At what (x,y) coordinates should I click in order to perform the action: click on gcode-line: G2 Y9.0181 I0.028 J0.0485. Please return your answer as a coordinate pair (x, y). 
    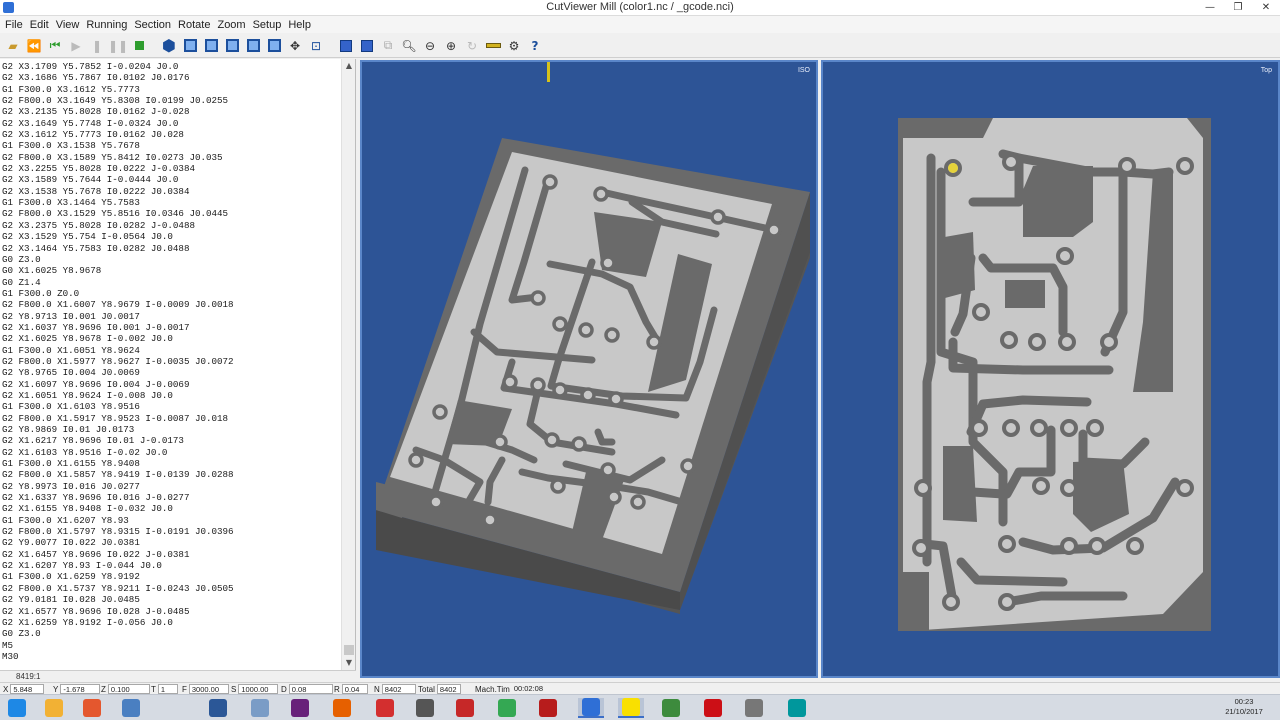
    Looking at the image, I should click on (171, 599).